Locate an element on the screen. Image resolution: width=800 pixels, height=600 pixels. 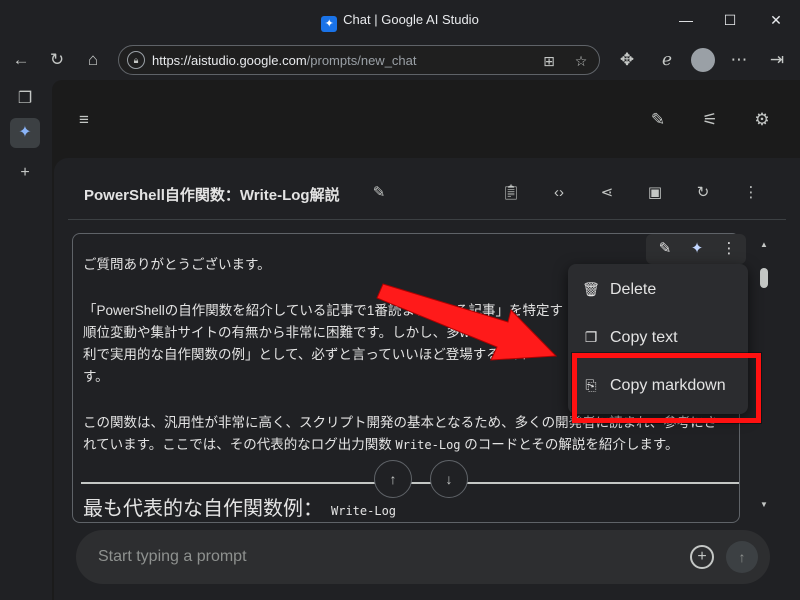
header-divider is located at coordinates (427, 219).